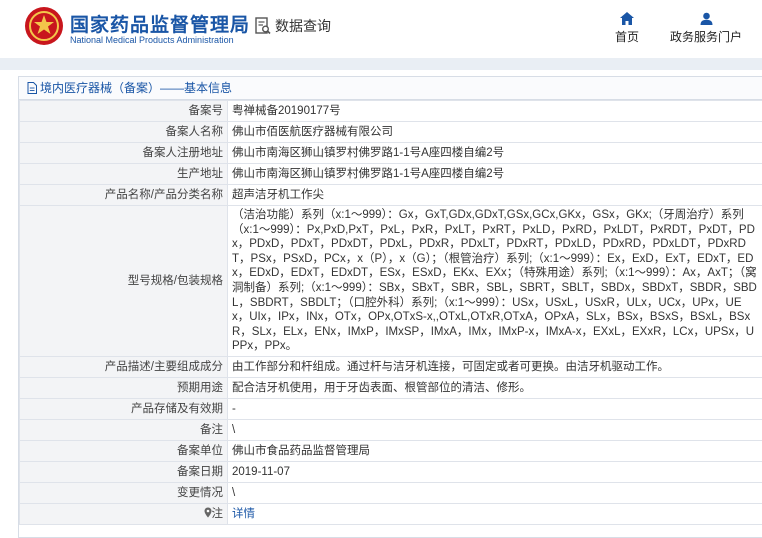 The width and height of the screenshot is (762, 538). I want to click on field-label-note: 注, so click(124, 513).